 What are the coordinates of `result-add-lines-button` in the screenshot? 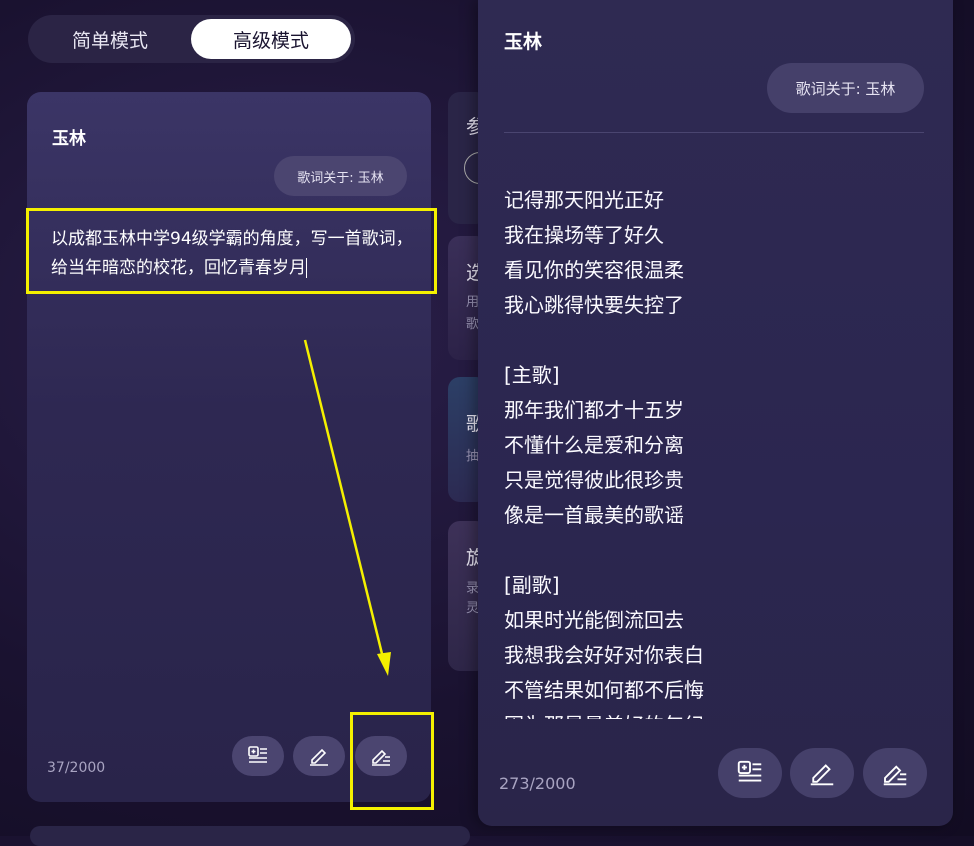 It's located at (750, 773).